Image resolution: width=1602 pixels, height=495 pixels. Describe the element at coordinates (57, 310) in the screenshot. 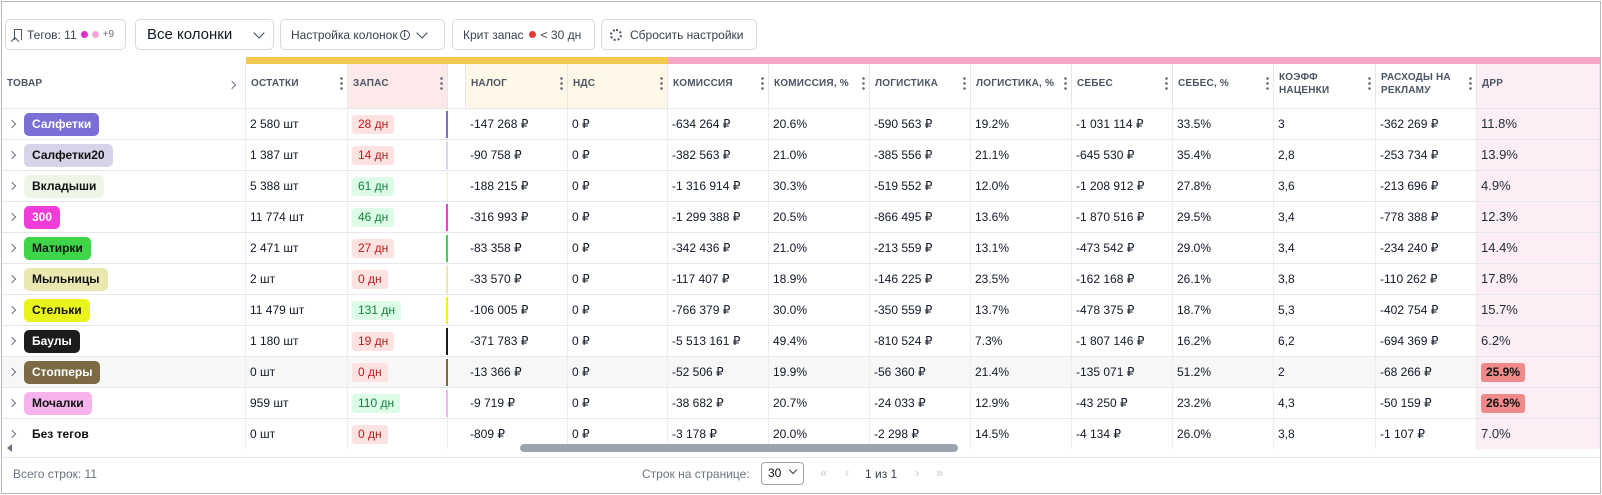

I see `product-tag: Стельки` at that location.